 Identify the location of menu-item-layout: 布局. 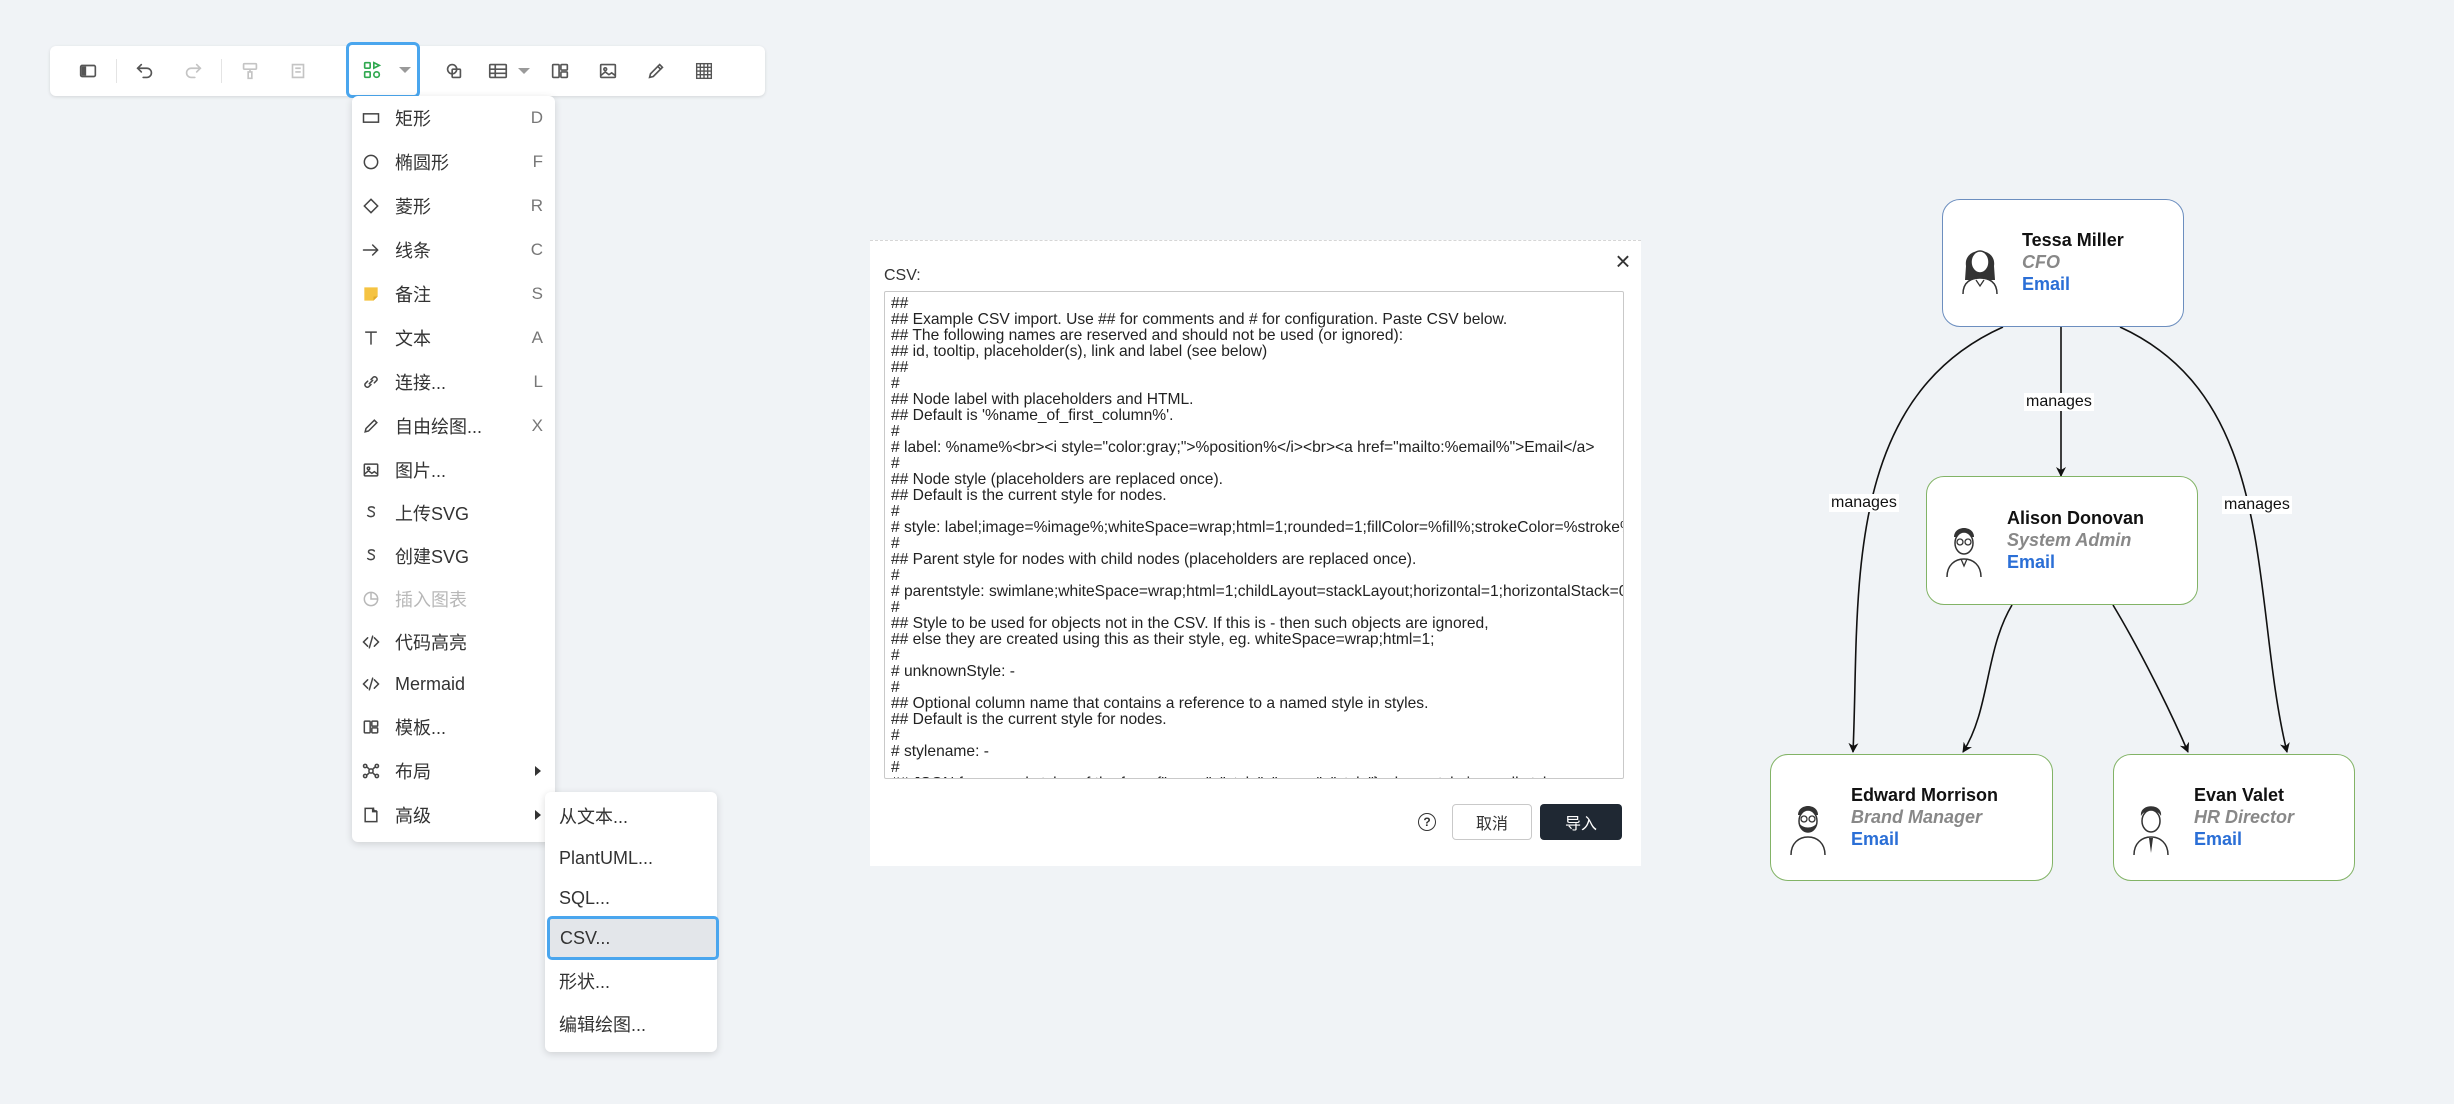
(453, 771).